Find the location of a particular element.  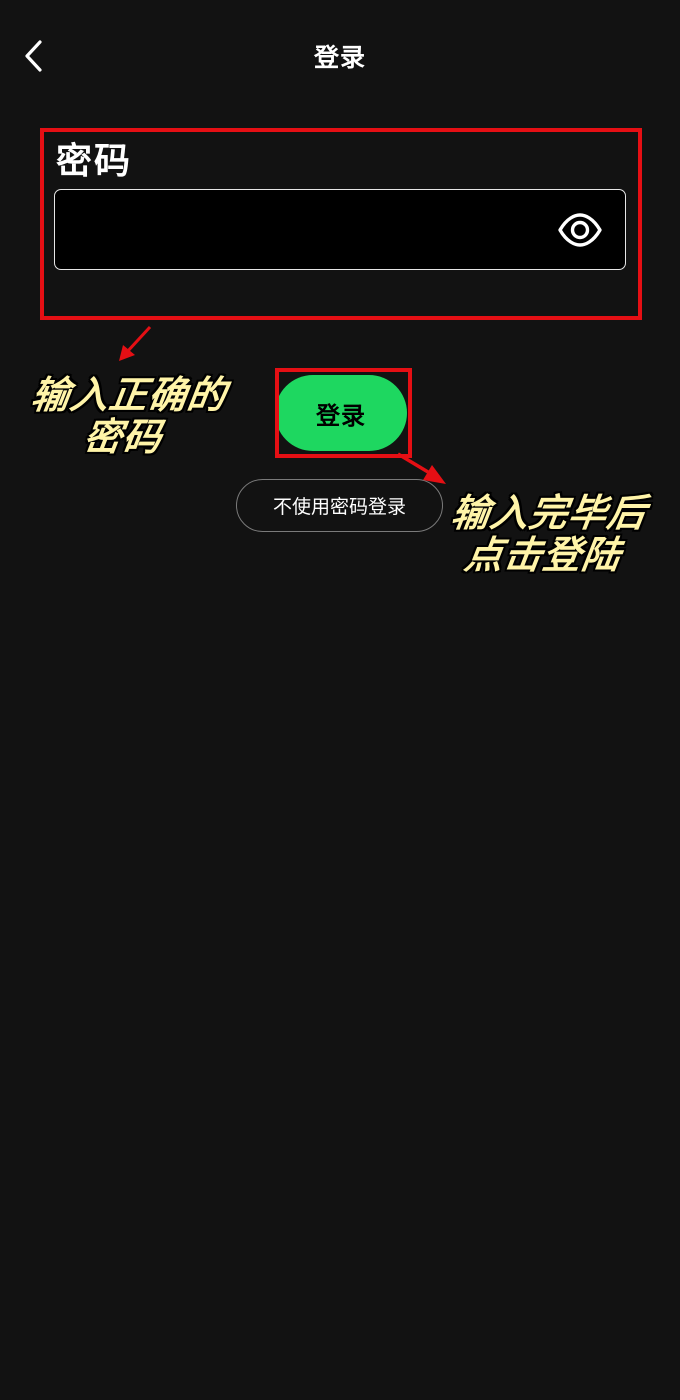

login-highlight-box is located at coordinates (343, 413).